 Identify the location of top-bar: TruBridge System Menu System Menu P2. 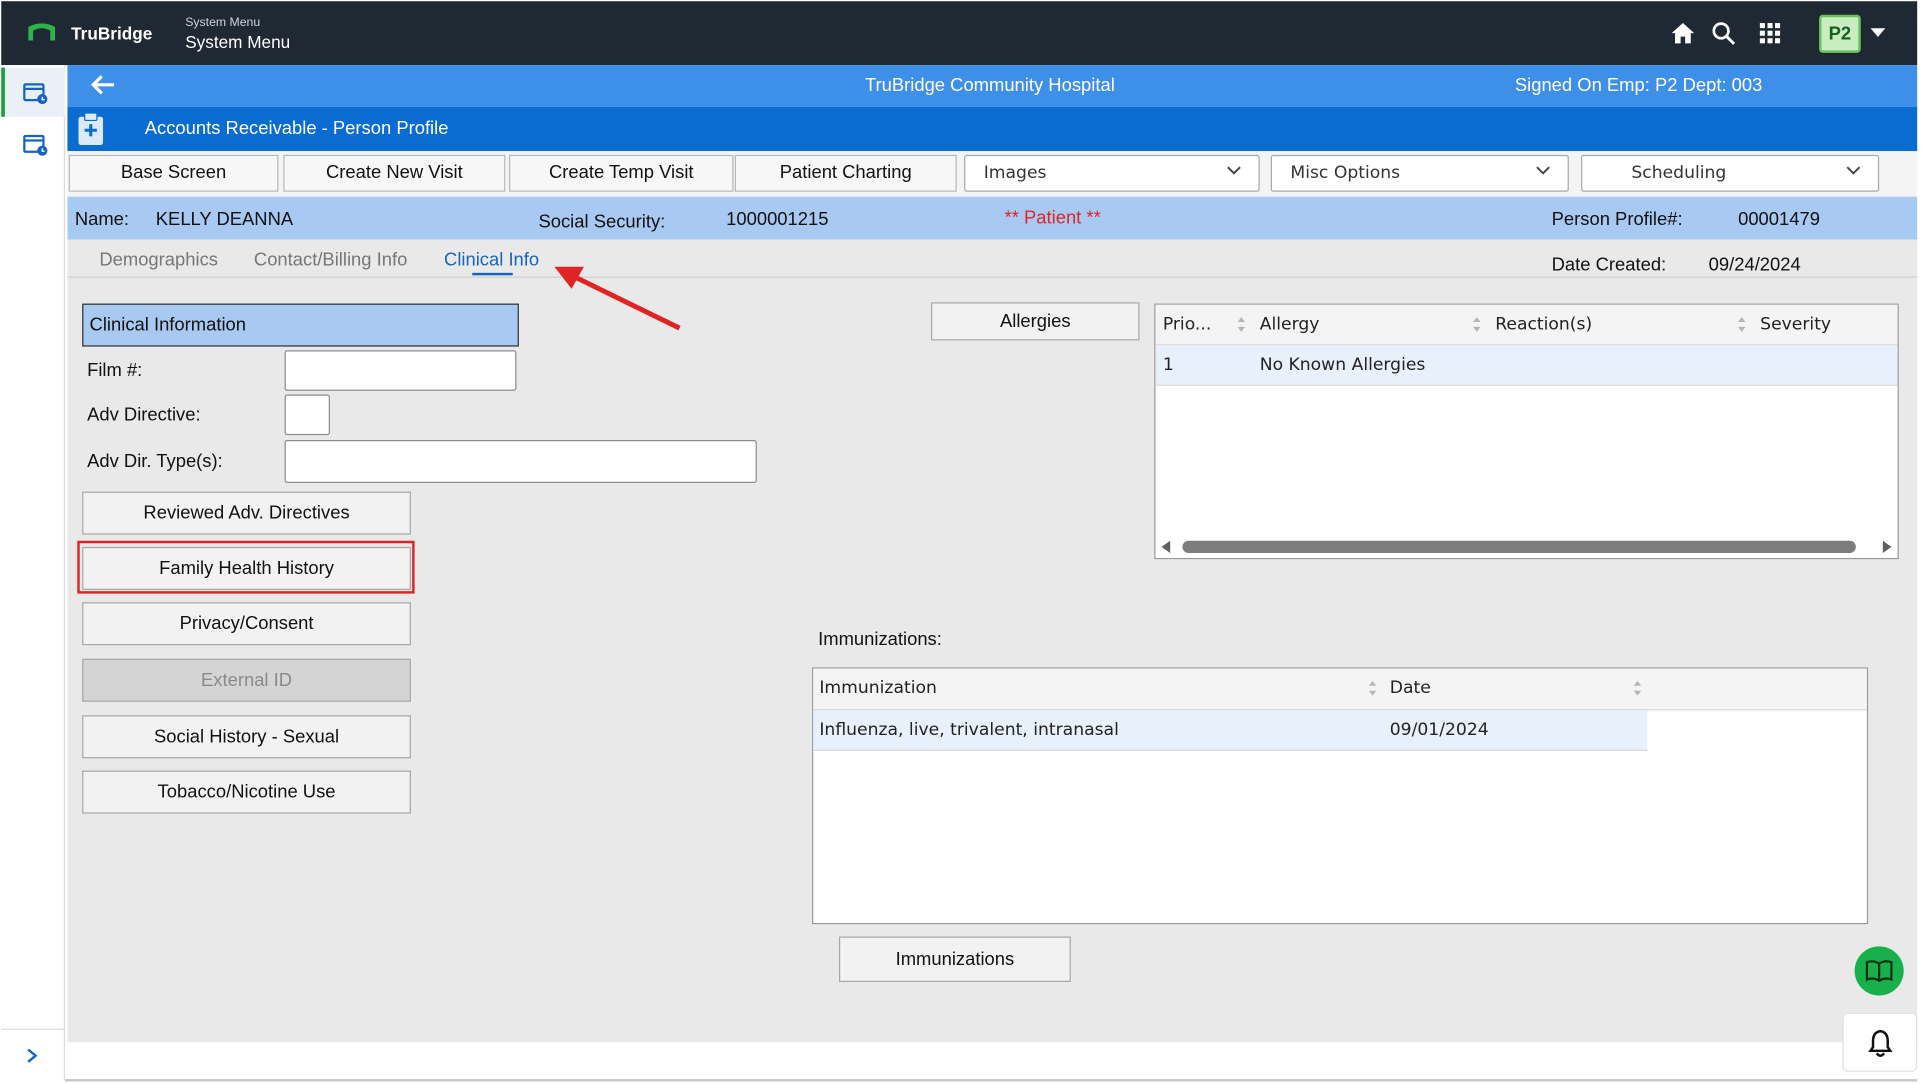
(959, 33).